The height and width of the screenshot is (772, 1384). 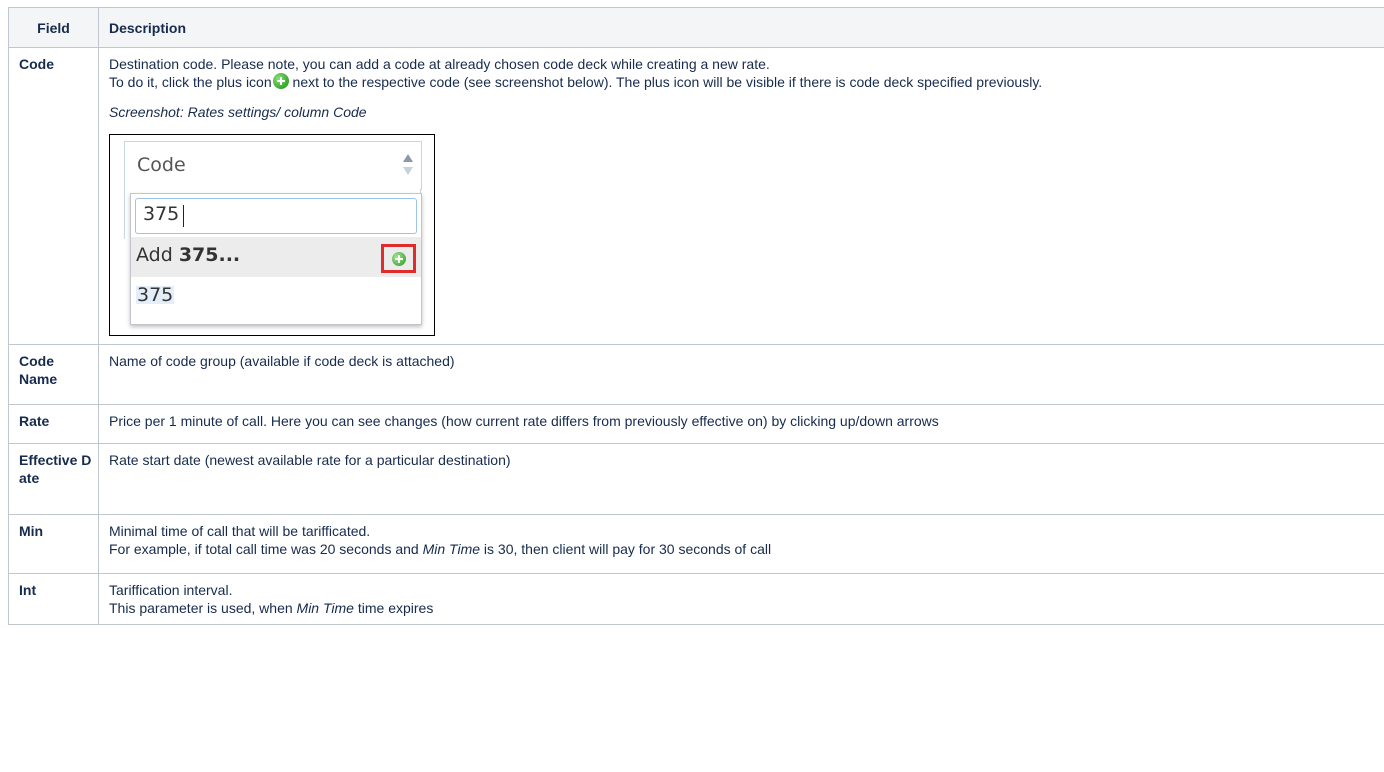 What do you see at coordinates (53, 544) in the screenshot?
I see `field-cell: Min` at bounding box center [53, 544].